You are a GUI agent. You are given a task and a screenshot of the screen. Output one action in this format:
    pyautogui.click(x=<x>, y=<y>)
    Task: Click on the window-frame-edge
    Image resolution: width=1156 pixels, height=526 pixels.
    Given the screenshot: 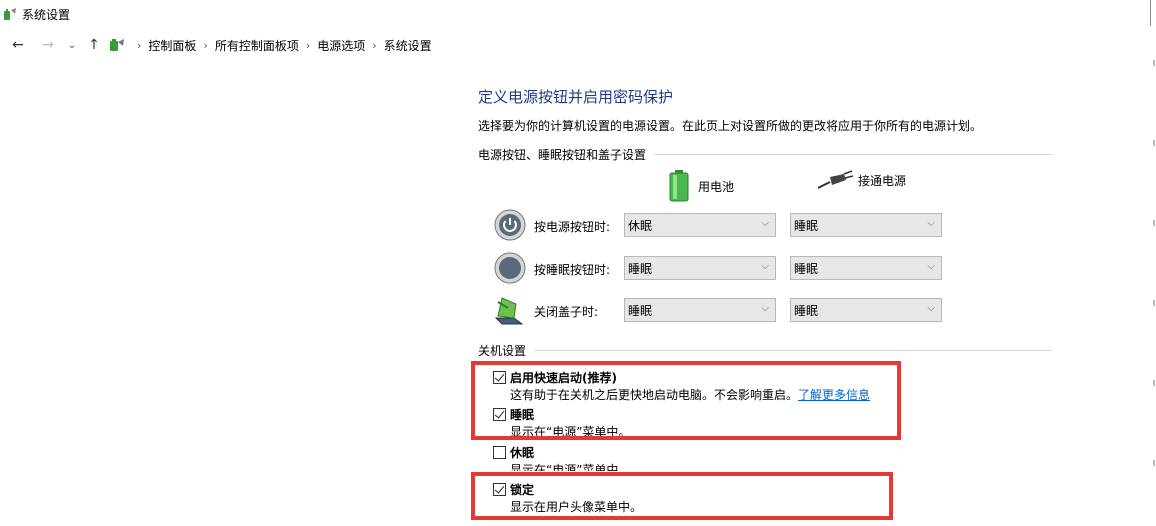 What is the action you would take?
    pyautogui.click(x=1150, y=13)
    